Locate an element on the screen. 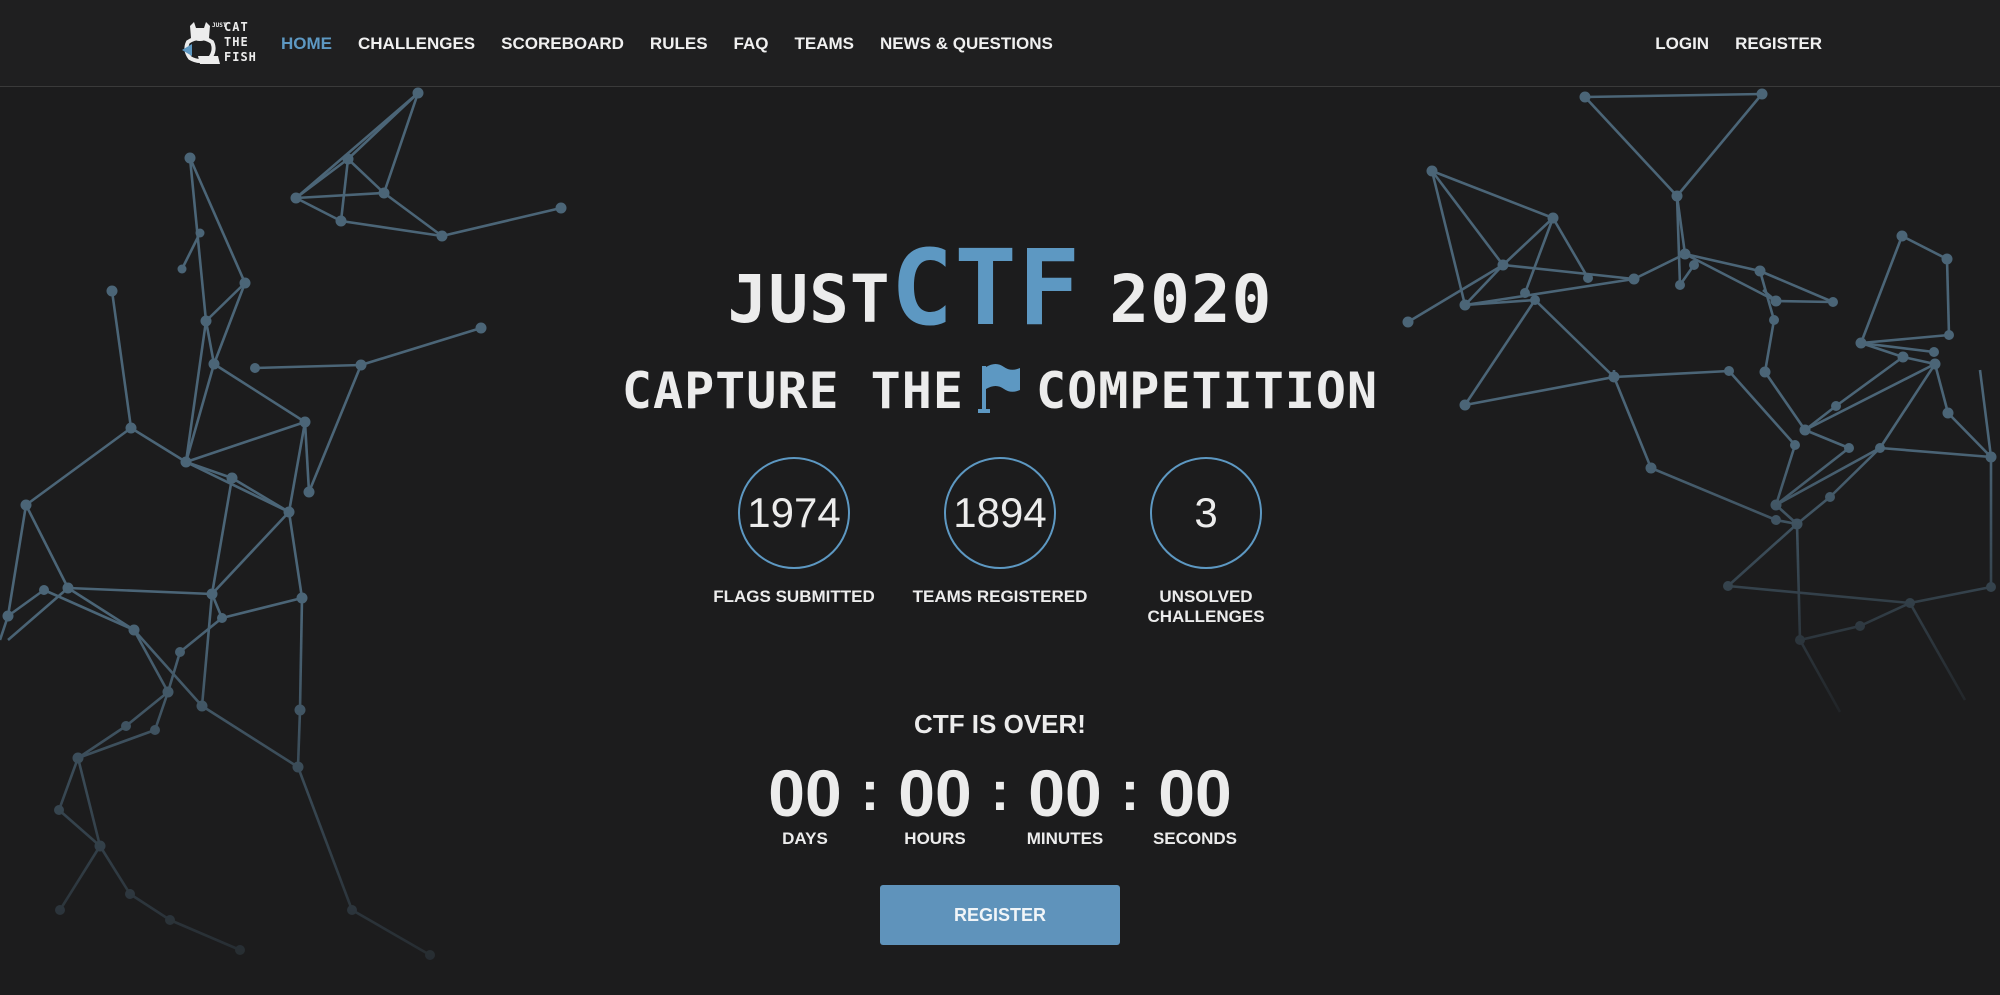 The height and width of the screenshot is (995, 2000). nav-scoreboard: SCOREBOARD is located at coordinates (562, 44).